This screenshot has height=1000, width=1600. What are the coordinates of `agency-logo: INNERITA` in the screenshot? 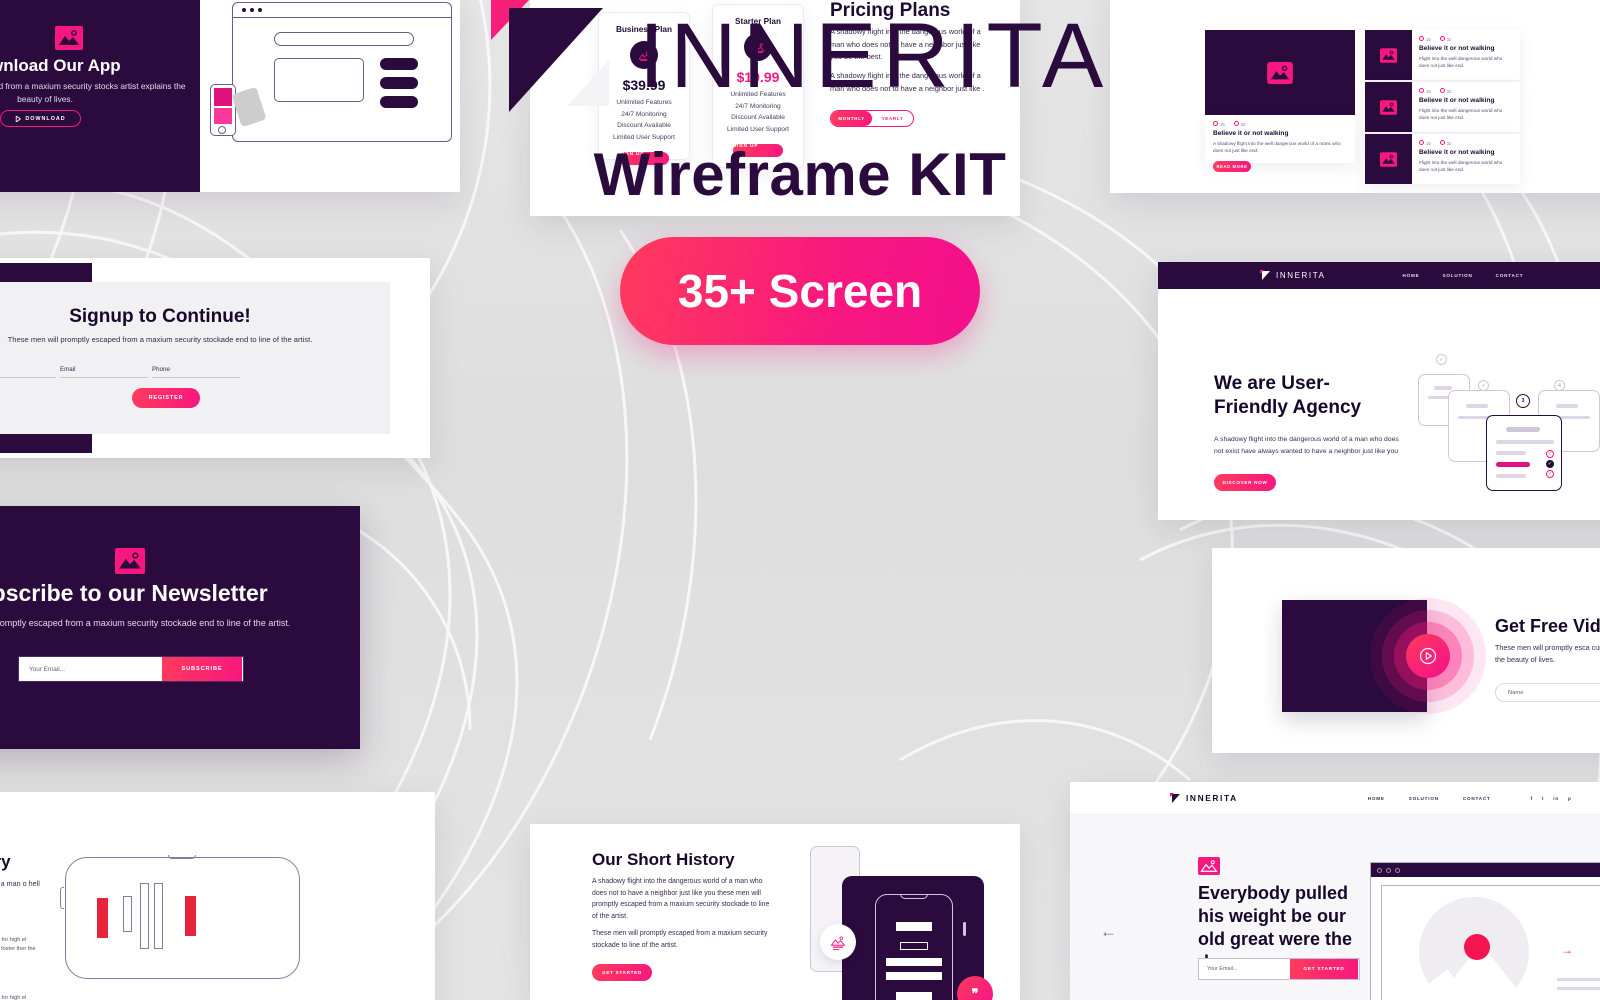 It's located at (1293, 275).